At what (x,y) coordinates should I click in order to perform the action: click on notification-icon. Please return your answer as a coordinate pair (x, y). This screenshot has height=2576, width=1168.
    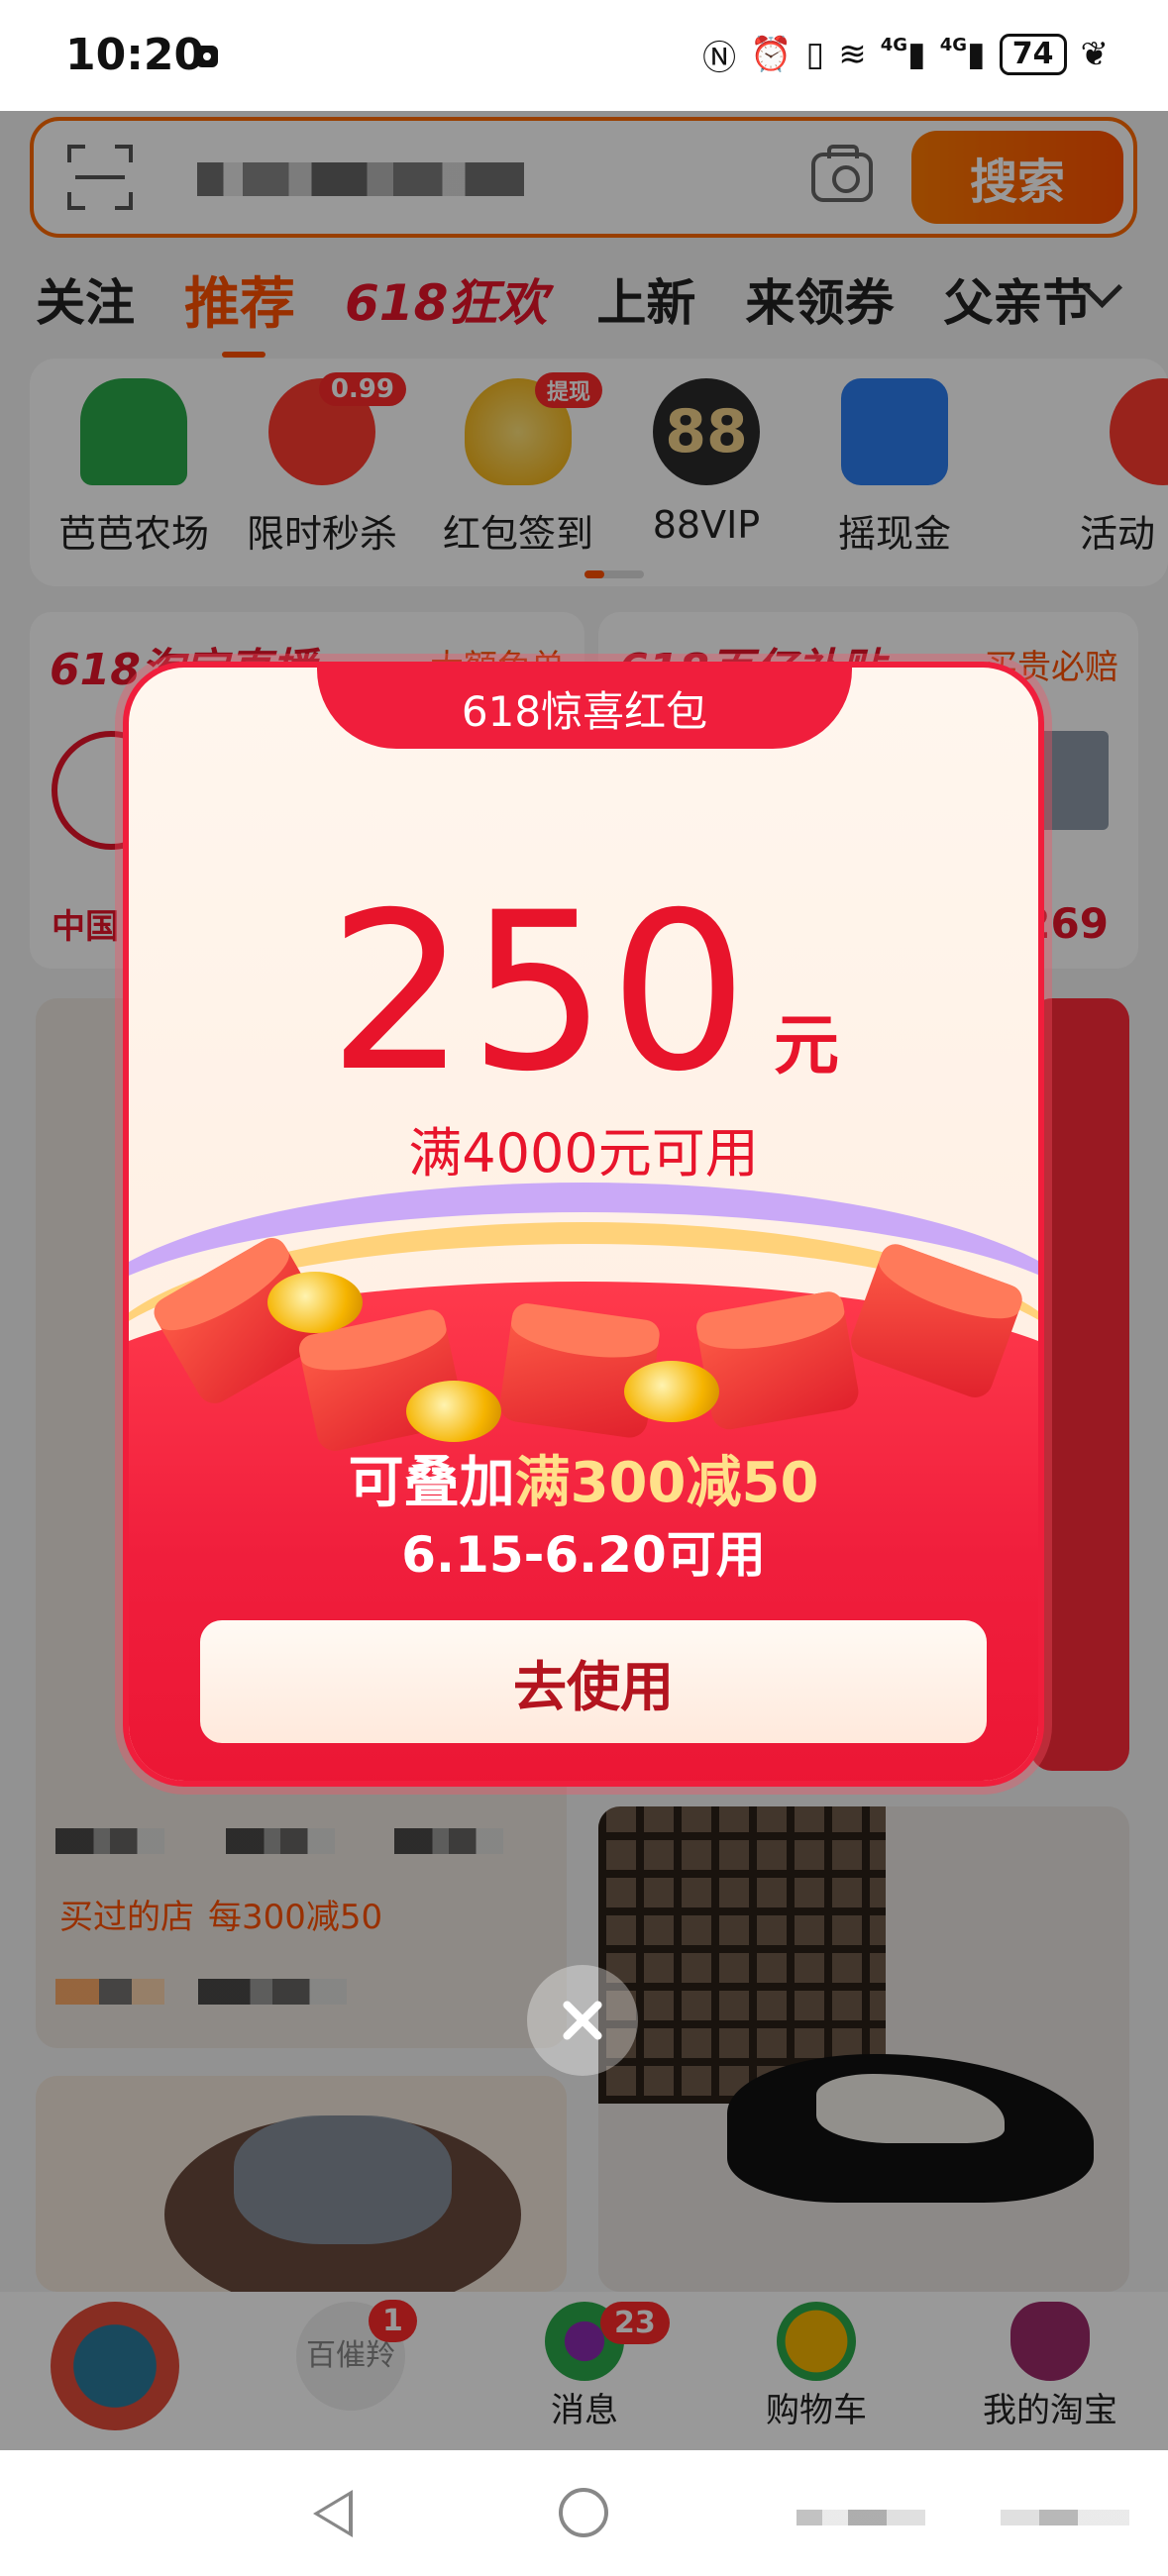
    Looking at the image, I should click on (207, 56).